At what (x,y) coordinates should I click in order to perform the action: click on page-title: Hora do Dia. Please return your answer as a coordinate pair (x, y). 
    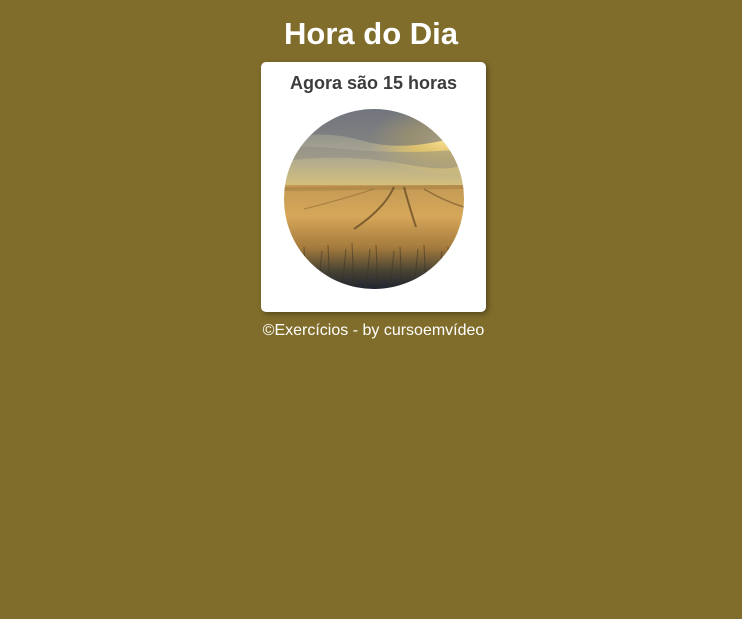
    Looking at the image, I should click on (371, 33).